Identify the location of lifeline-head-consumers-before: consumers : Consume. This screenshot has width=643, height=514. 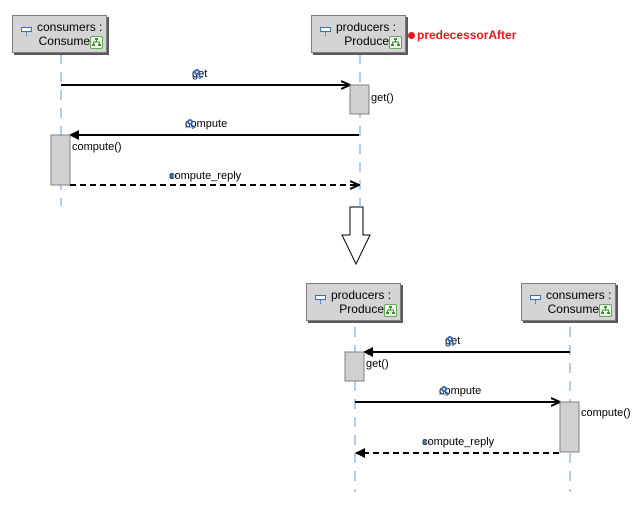
(59, 34).